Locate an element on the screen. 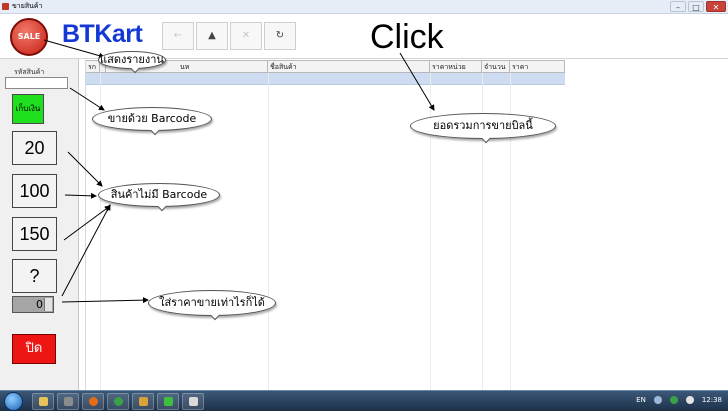 This screenshot has height=411, width=728. custom-amount-button: ? is located at coordinates (34, 276).